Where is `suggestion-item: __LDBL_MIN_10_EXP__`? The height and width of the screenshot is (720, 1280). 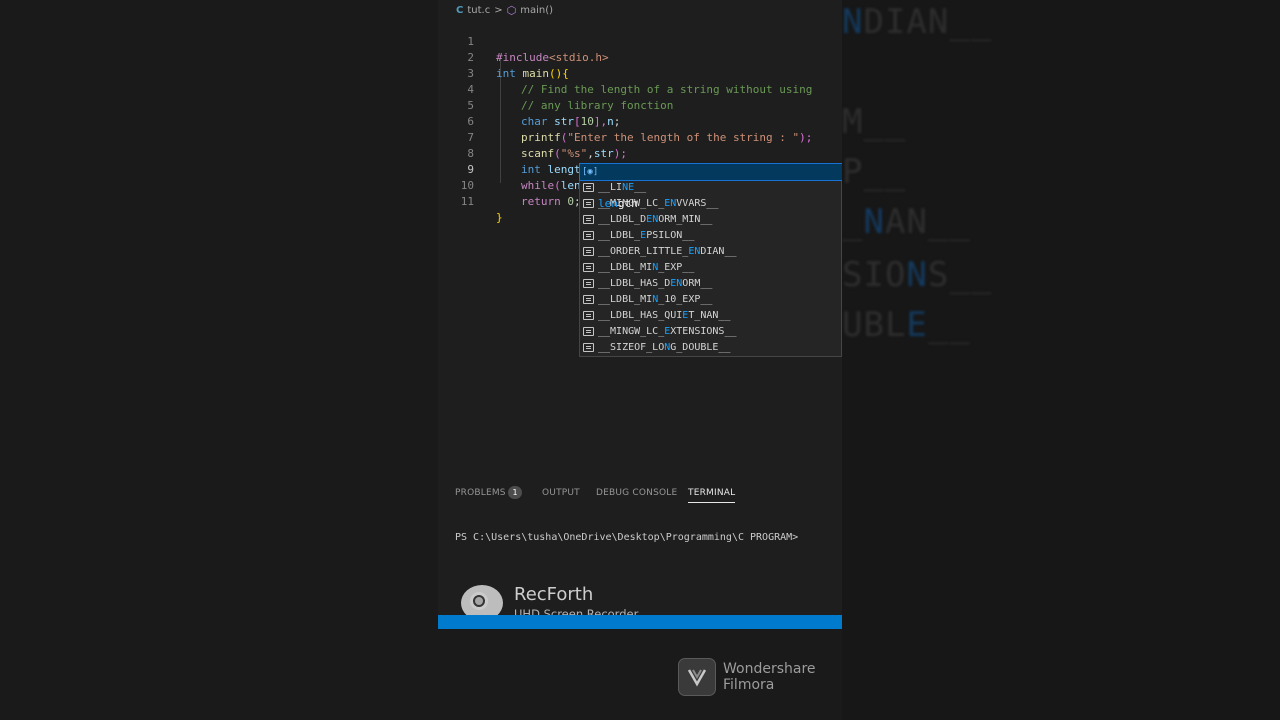
suggestion-item: __LDBL_MIN_10_EXP__ is located at coordinates (711, 300).